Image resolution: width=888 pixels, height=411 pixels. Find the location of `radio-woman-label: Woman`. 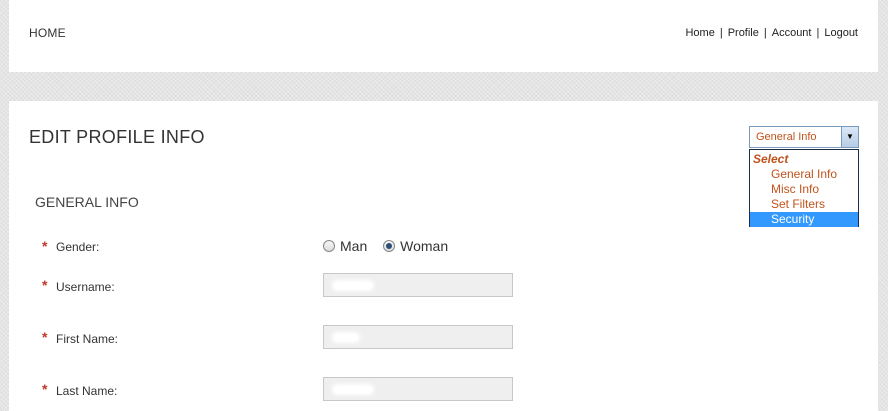

radio-woman-label: Woman is located at coordinates (424, 246).